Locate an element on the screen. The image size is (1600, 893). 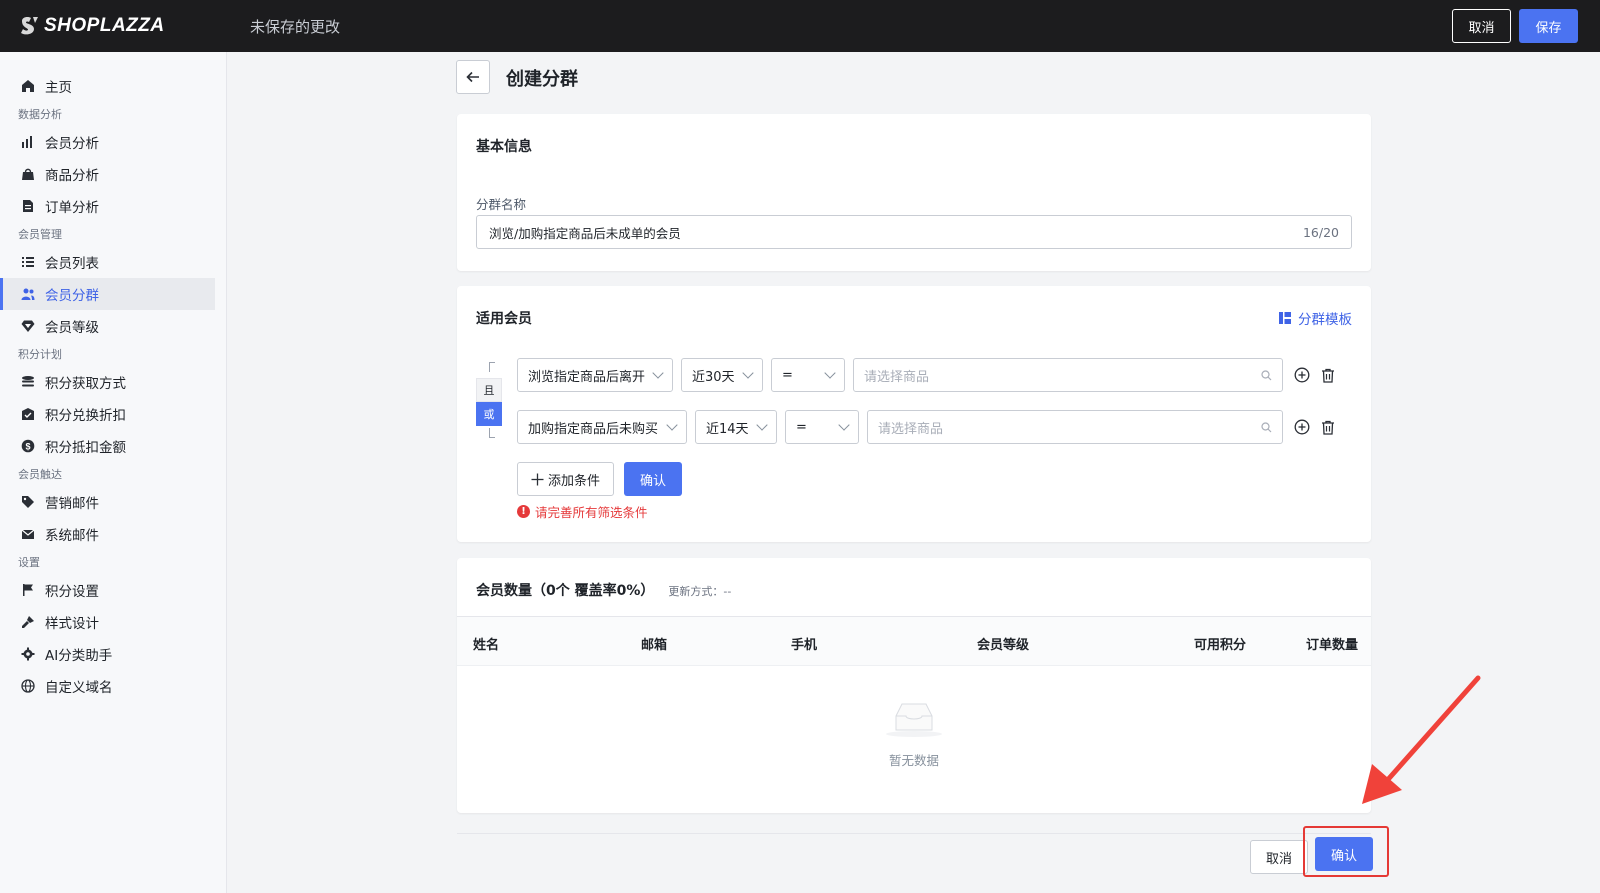
sidebar-item-member-analysis: 会员分析 is located at coordinates (107, 142).